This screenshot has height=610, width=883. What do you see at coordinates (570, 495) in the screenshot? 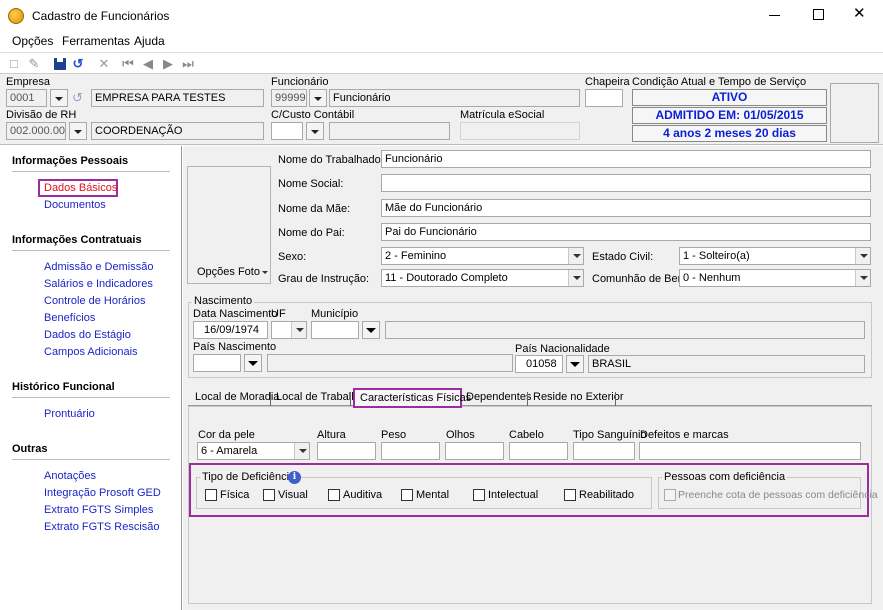
I see `checkbox-reabilitado` at bounding box center [570, 495].